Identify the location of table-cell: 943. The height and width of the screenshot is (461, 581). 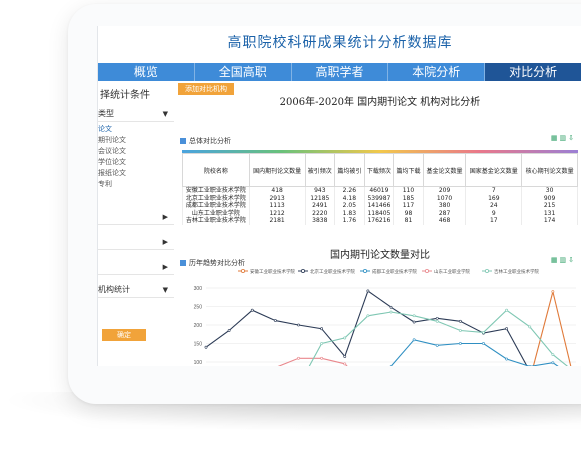
(320, 190).